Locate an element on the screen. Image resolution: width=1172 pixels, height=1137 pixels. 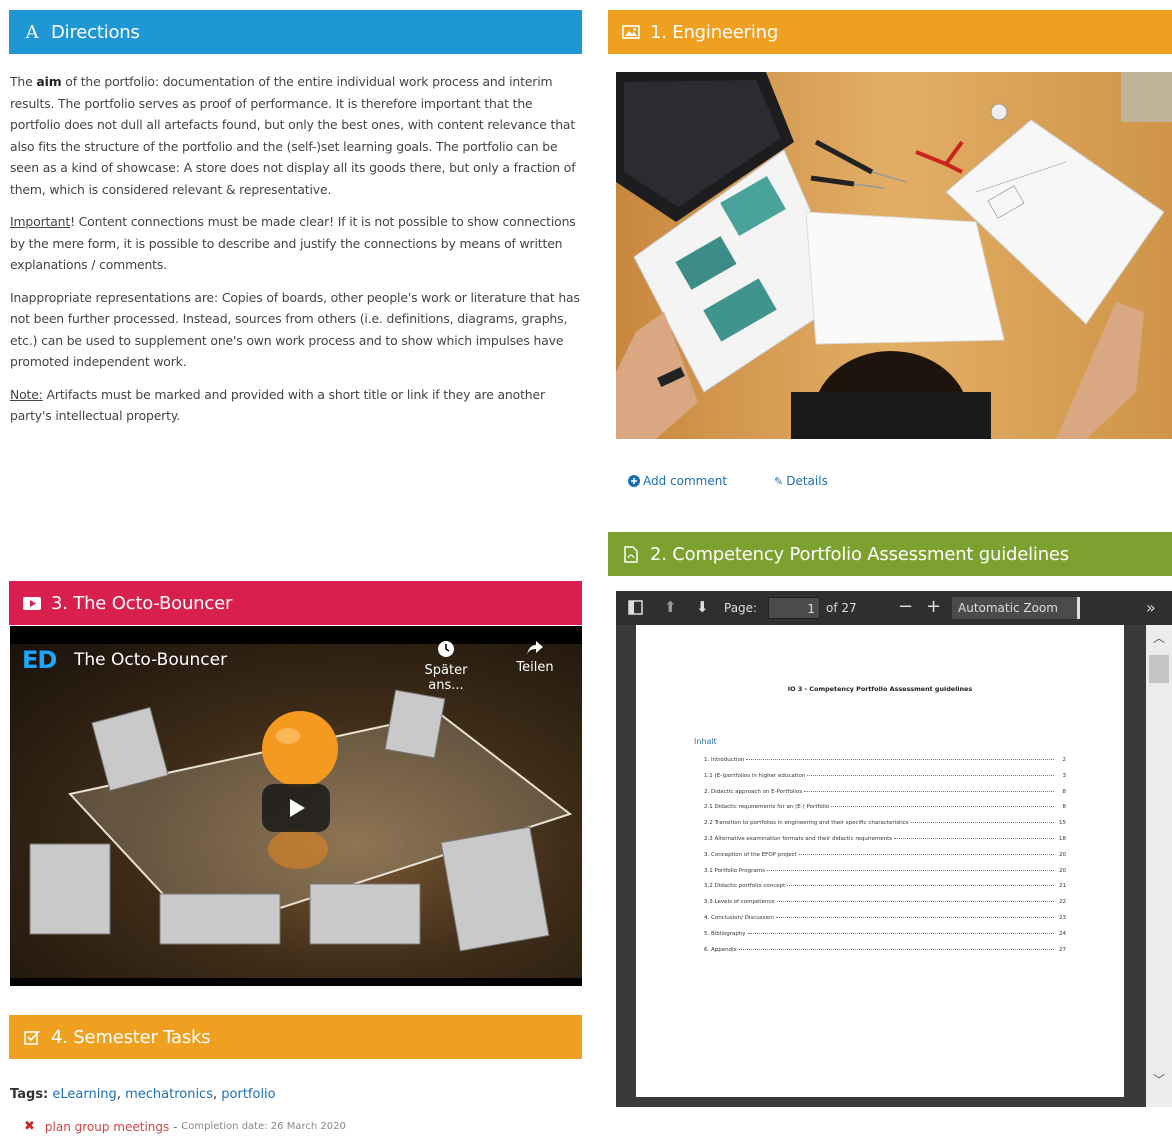
more-tools-icon: » is located at coordinates (1151, 607).